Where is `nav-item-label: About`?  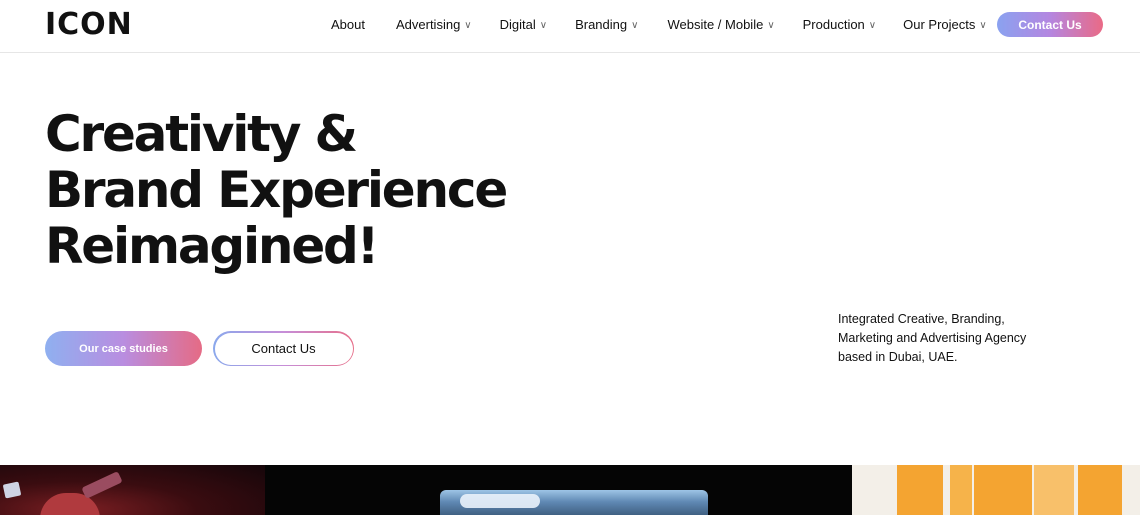 nav-item-label: About is located at coordinates (348, 24).